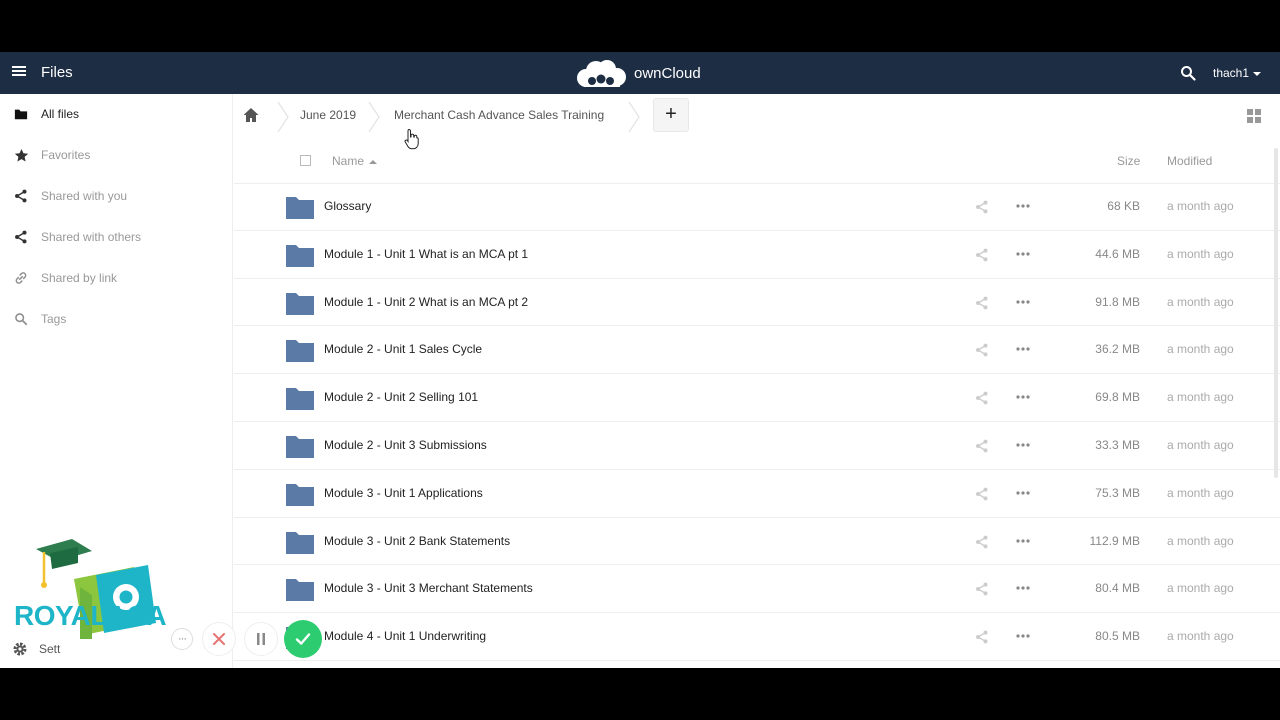 The height and width of the screenshot is (720, 1280). What do you see at coordinates (499, 115) in the screenshot?
I see `breadcrumb-current-folder: Merchant Cash Advance Sales Training` at bounding box center [499, 115].